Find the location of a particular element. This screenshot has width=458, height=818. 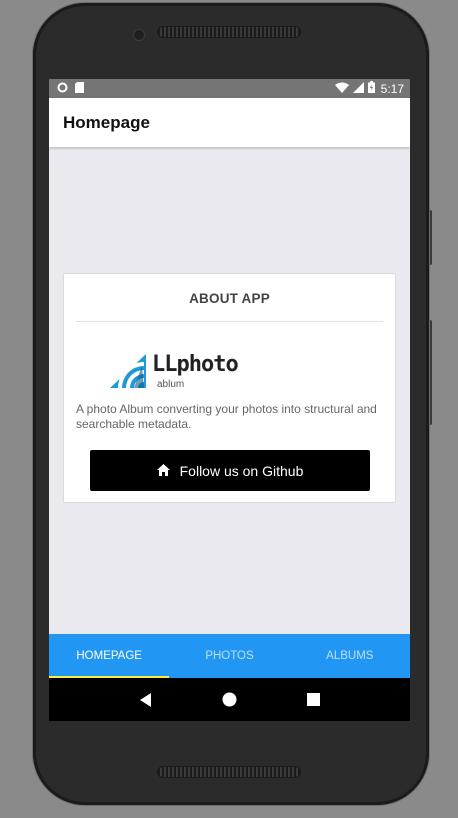

page-title: Homepage is located at coordinates (106, 122).